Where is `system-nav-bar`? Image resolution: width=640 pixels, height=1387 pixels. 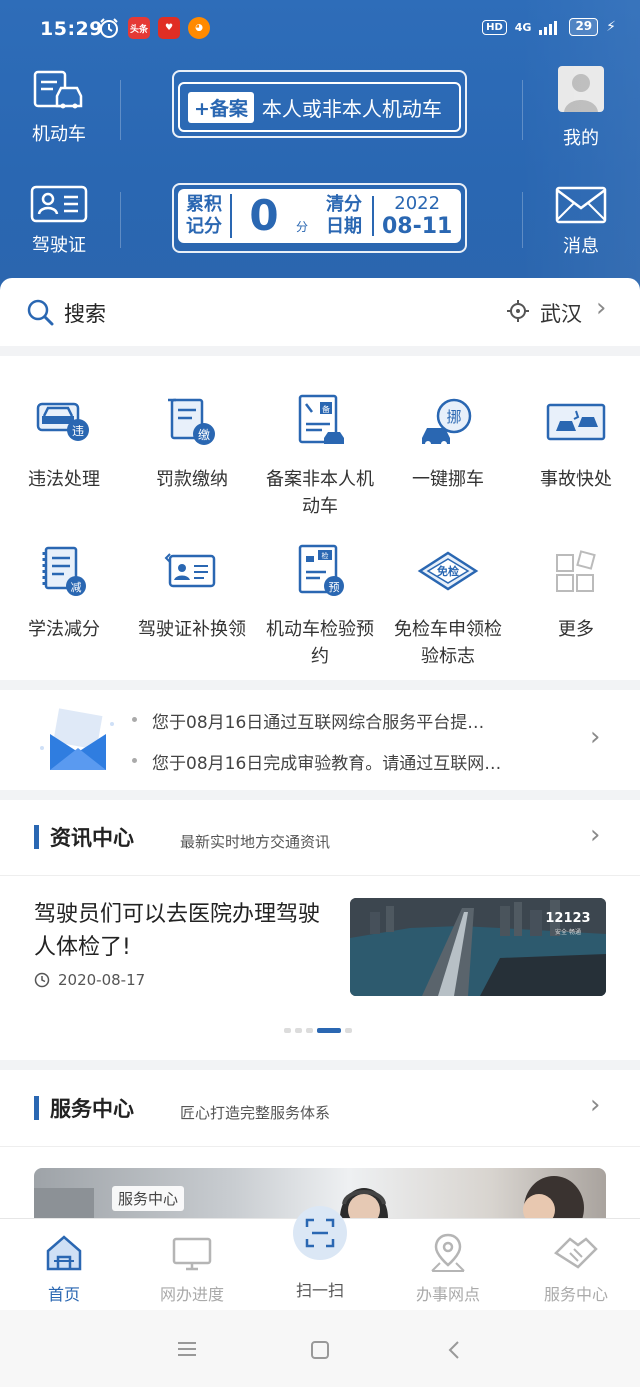
system-nav-bar is located at coordinates (320, 1348).